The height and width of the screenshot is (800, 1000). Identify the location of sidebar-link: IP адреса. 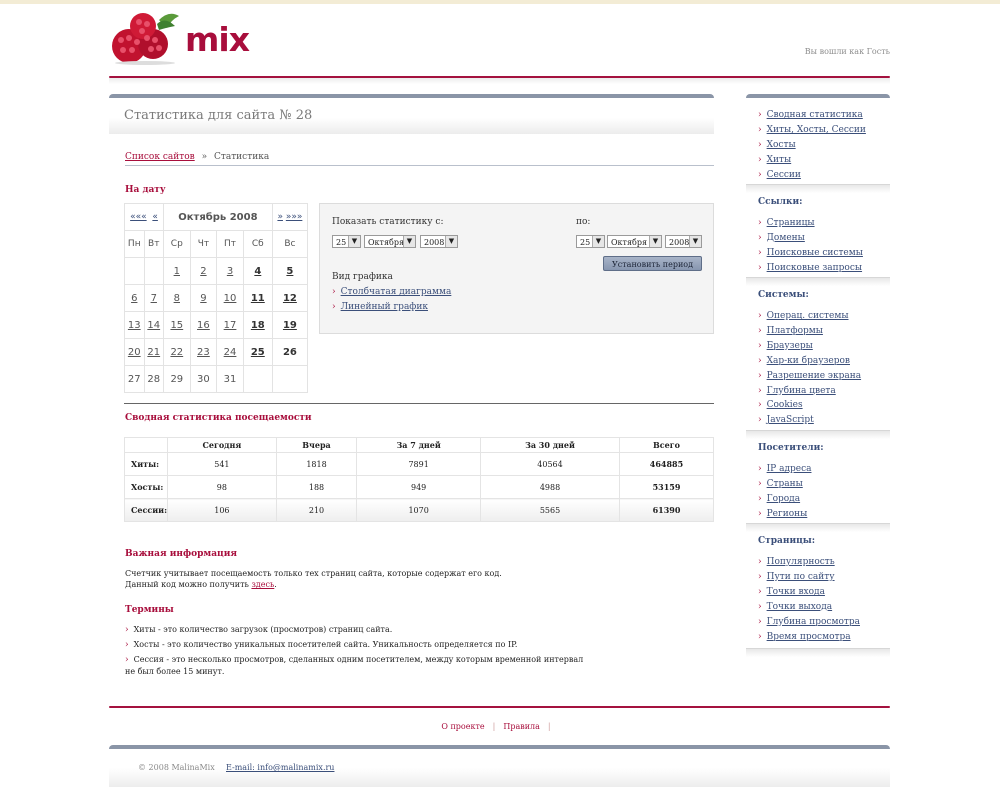
(789, 469).